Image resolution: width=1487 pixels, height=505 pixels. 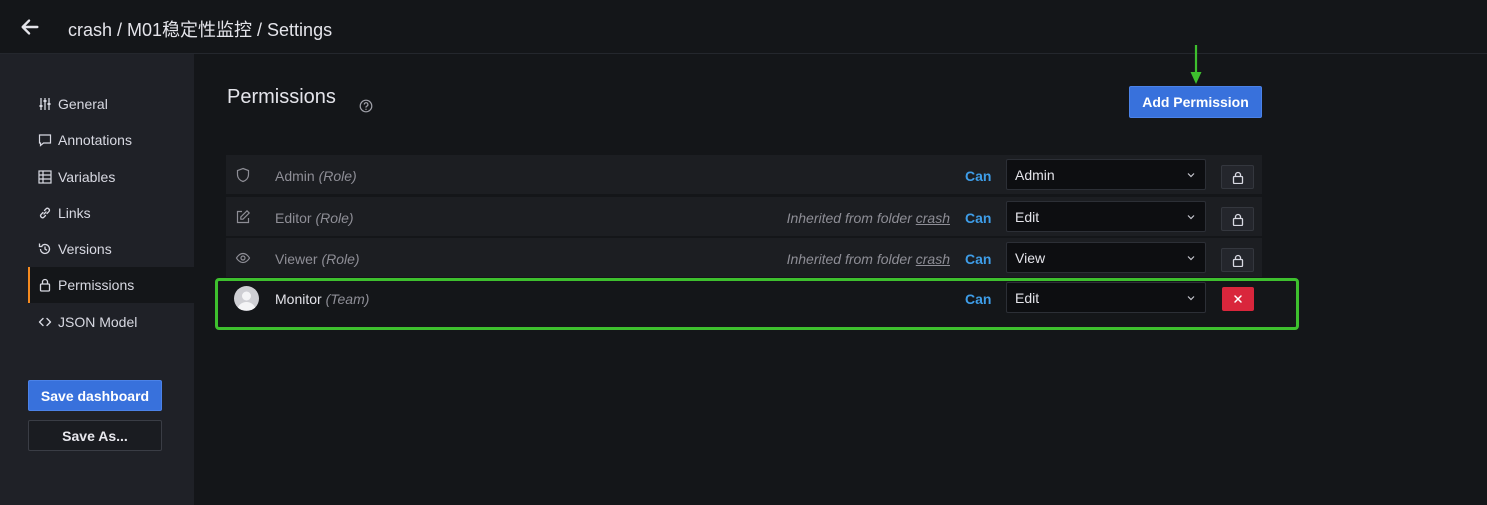 I want to click on sidebar-item-label: Versions, so click(x=85, y=249).